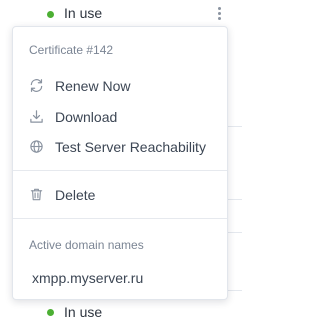 This screenshot has height=326, width=320. Describe the element at coordinates (36, 116) in the screenshot. I see `download-icon` at that location.